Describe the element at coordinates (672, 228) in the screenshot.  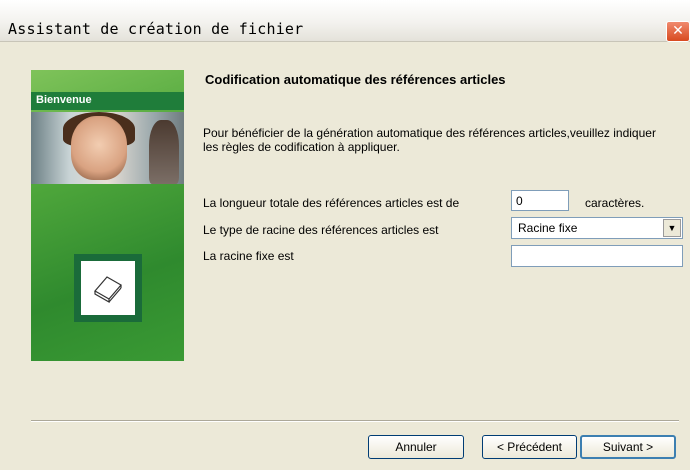
I see `dropdown-arrow-icon: ▼` at that location.